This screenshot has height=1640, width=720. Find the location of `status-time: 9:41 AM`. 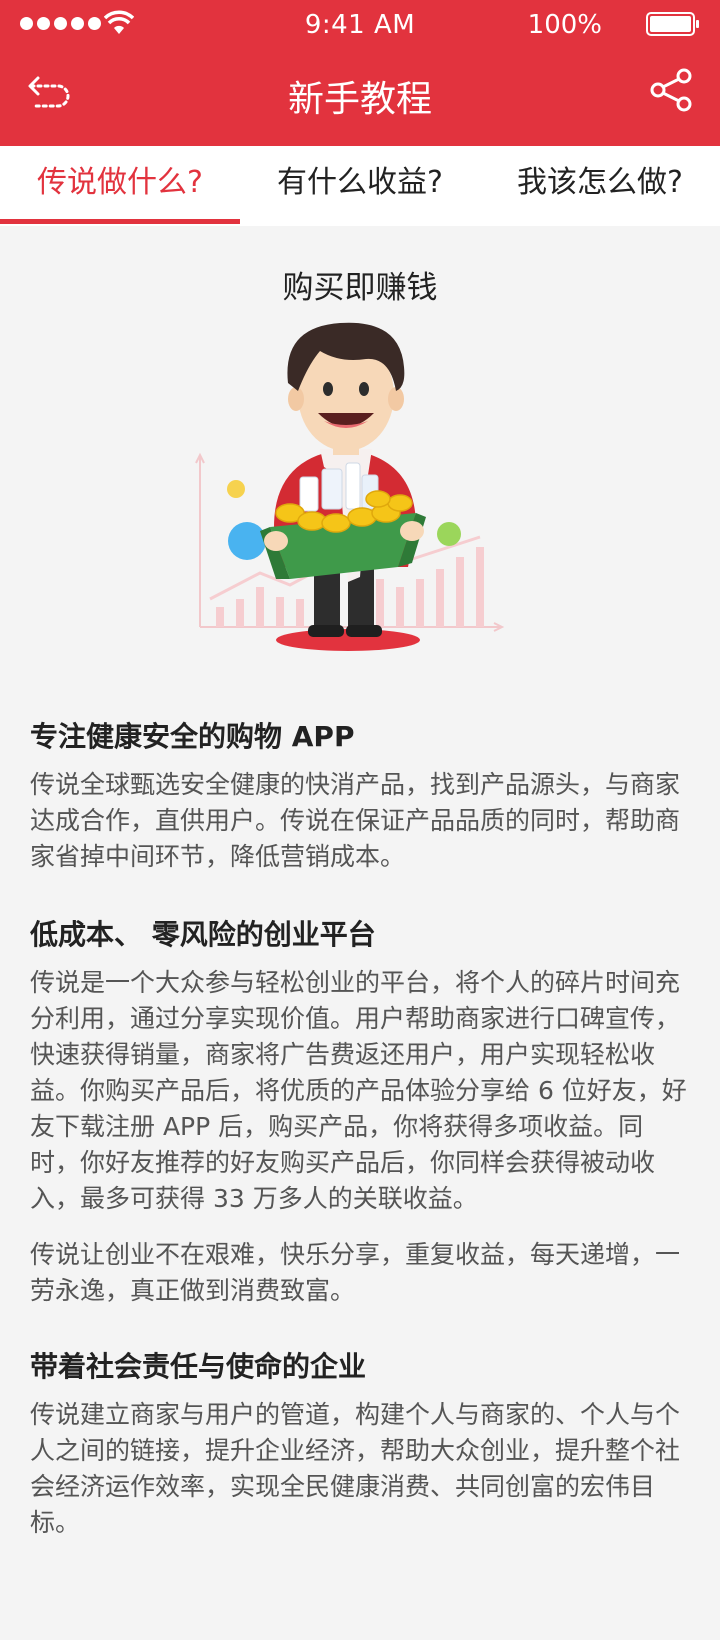

status-time: 9:41 AM is located at coordinates (360, 25).